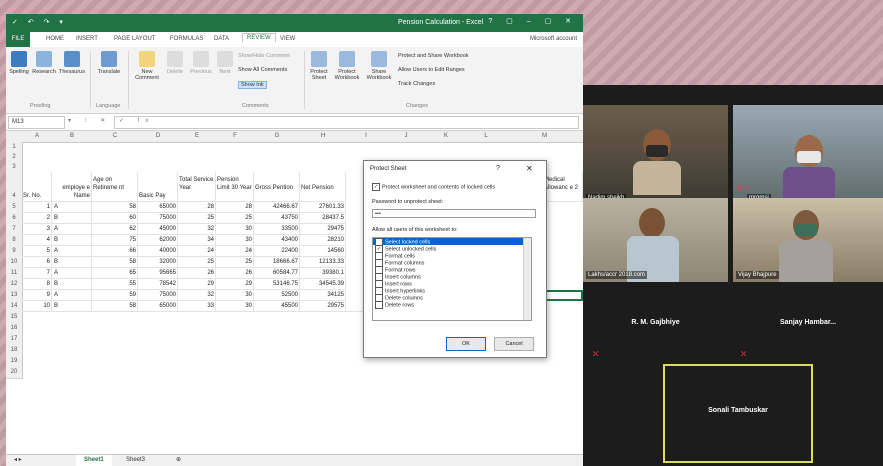  I want to click on cell-sr: 8, so click(37, 284).